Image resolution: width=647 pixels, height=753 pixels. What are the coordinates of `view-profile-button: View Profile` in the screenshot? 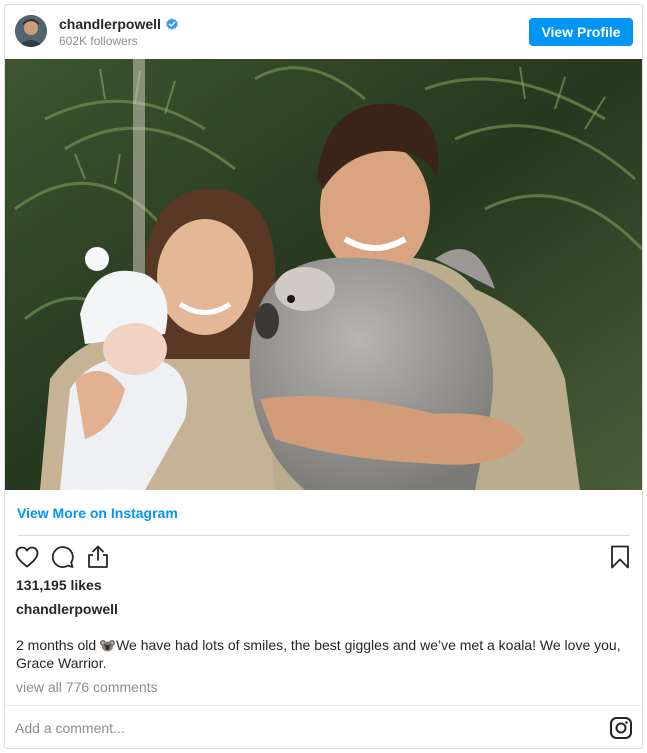 It's located at (581, 32).